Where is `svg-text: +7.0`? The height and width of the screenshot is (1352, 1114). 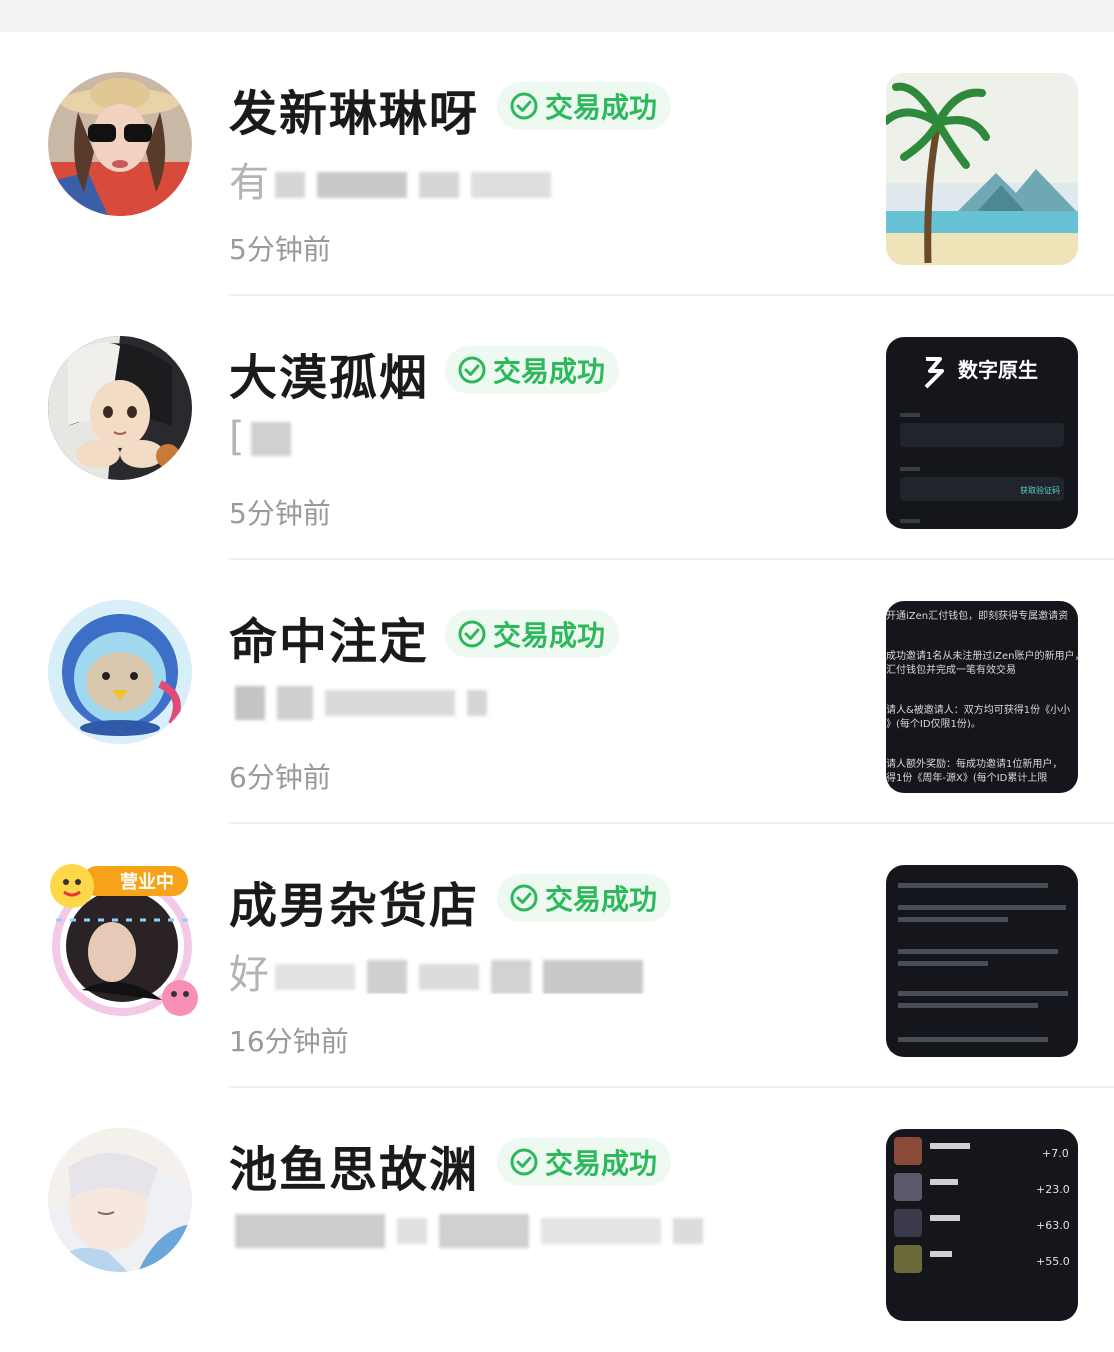 svg-text: +7.0 is located at coordinates (1055, 1153).